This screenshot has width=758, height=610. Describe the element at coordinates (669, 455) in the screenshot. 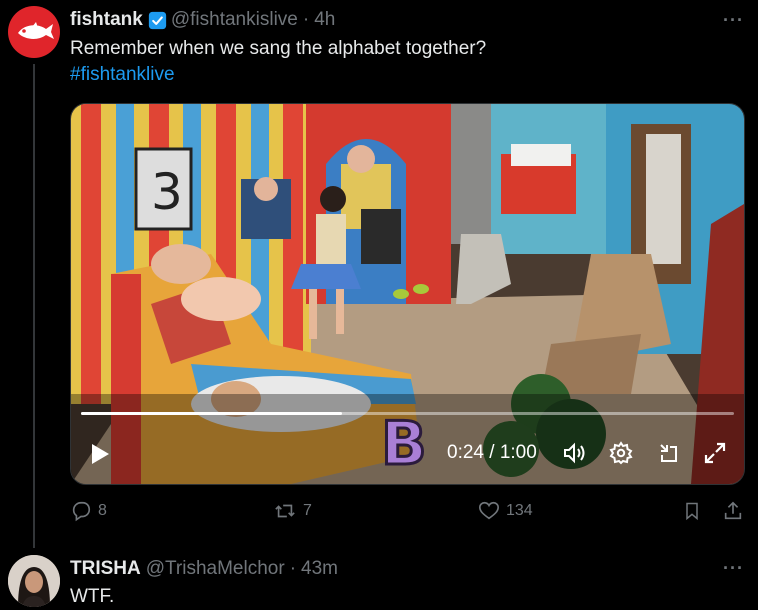

I see `picture-in-picture-icon` at that location.